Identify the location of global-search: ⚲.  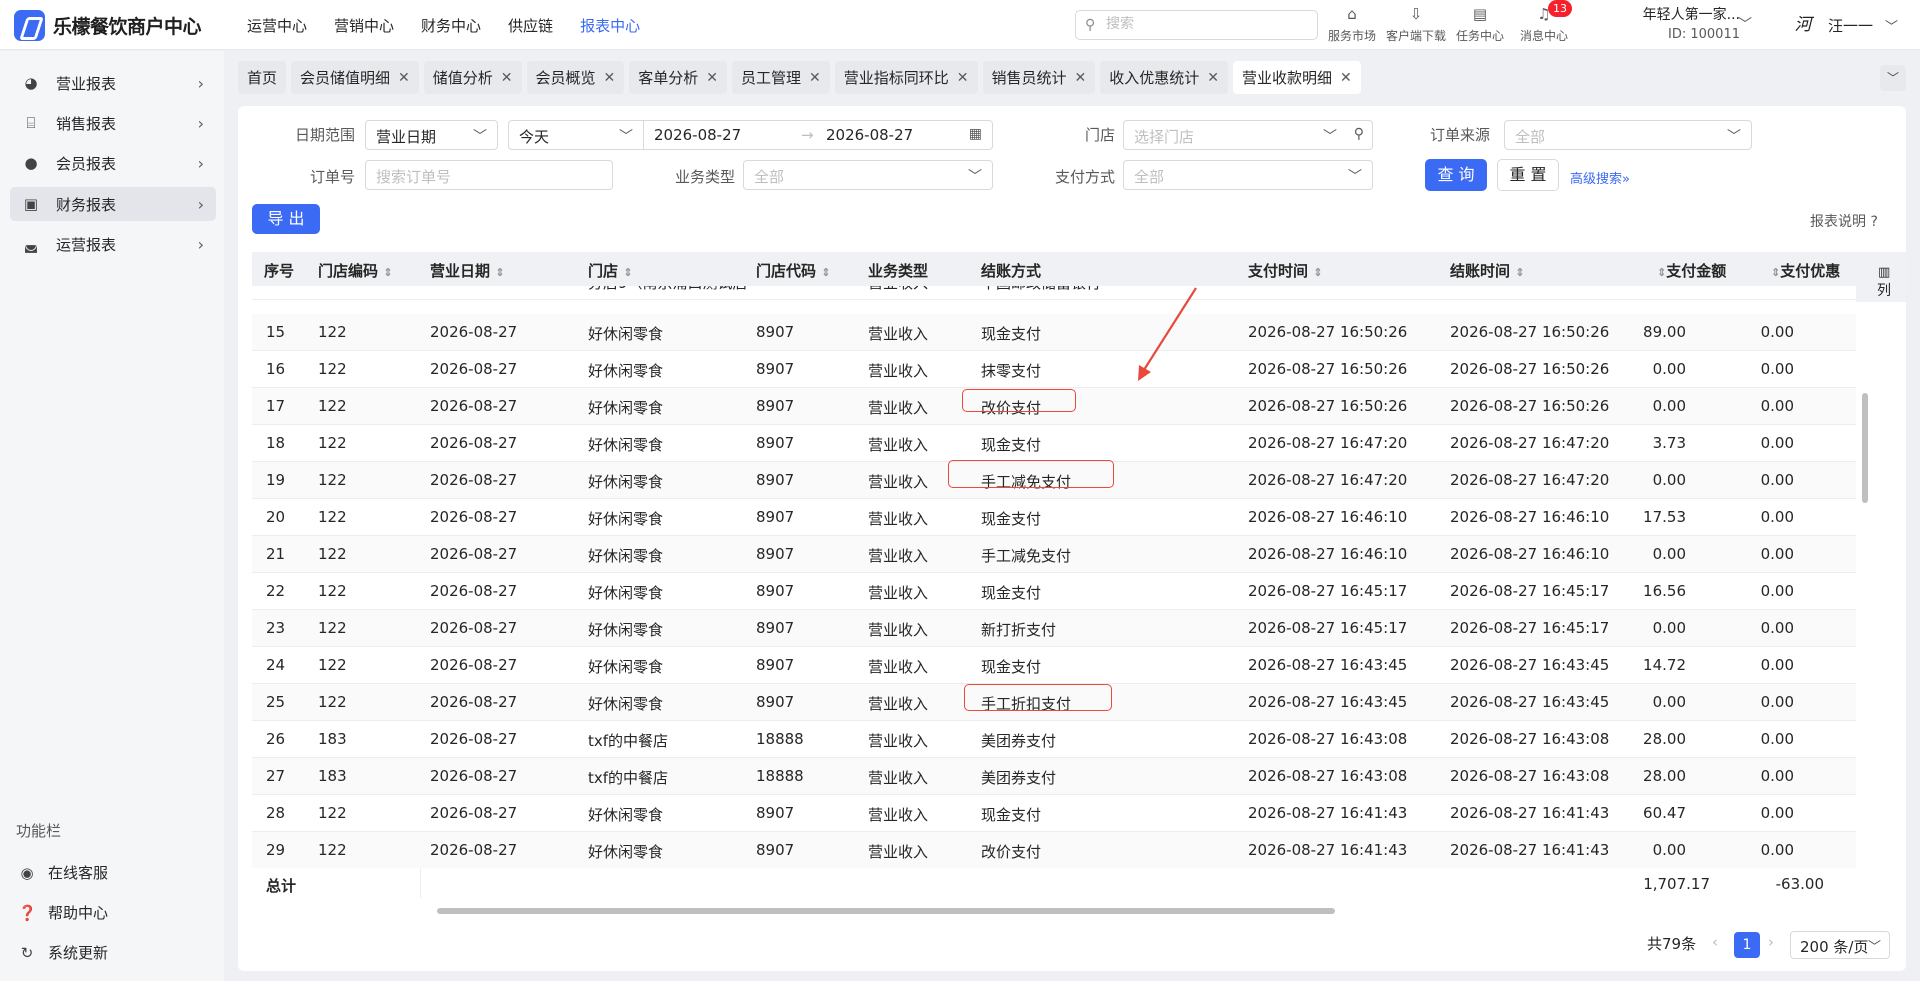
(1196, 25).